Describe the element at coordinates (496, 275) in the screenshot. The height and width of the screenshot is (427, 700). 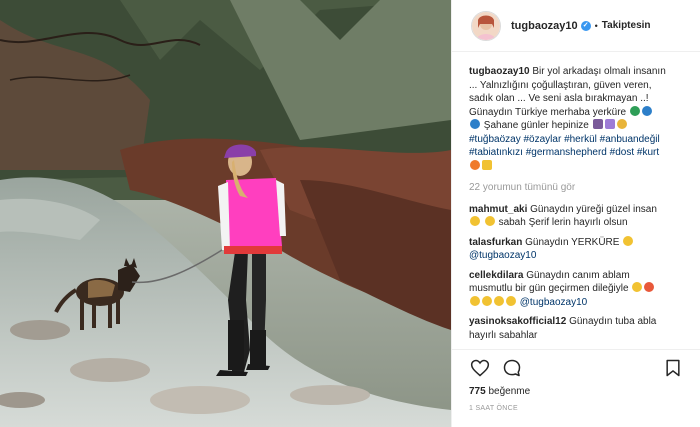
I see `comment-username: cellekdilara` at that location.